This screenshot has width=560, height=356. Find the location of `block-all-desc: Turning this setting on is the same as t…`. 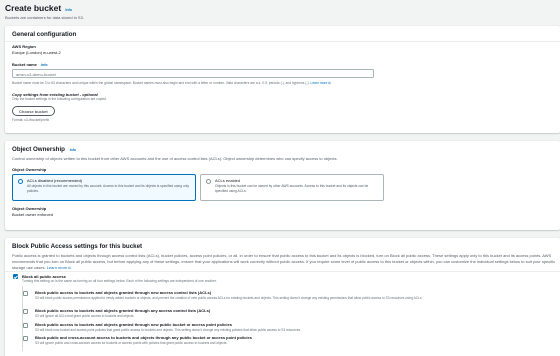

block-all-desc: Turning this setting on is the same as t… is located at coordinates (119, 280).